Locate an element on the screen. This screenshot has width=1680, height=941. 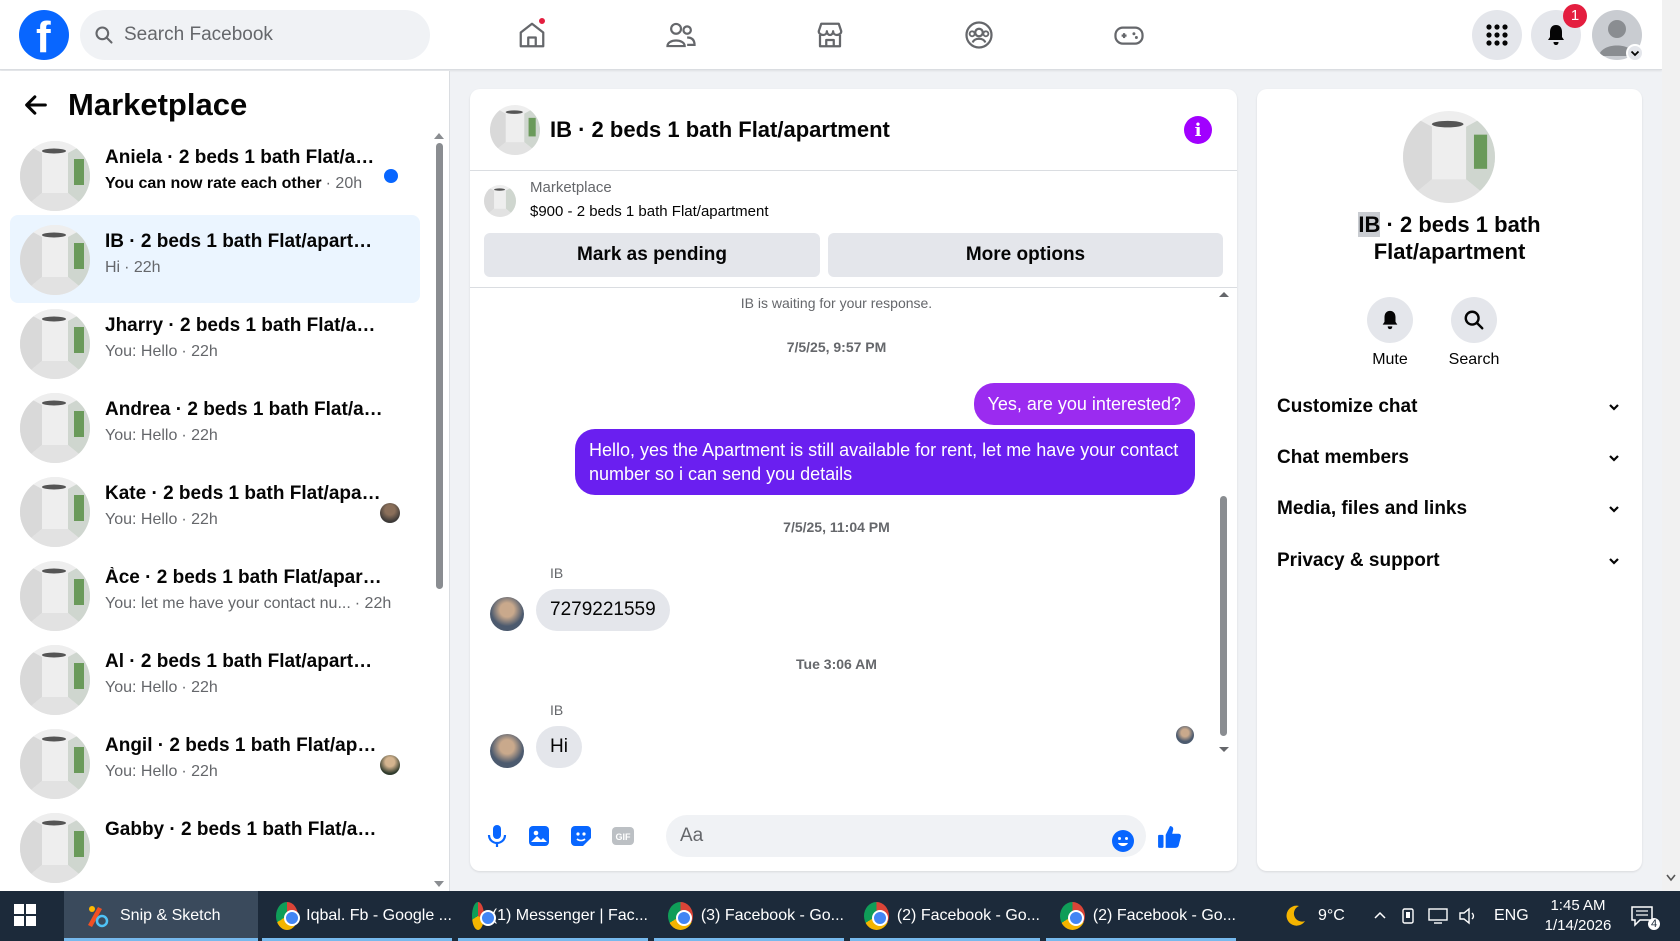
preview-time: · 22h is located at coordinates (199, 435).